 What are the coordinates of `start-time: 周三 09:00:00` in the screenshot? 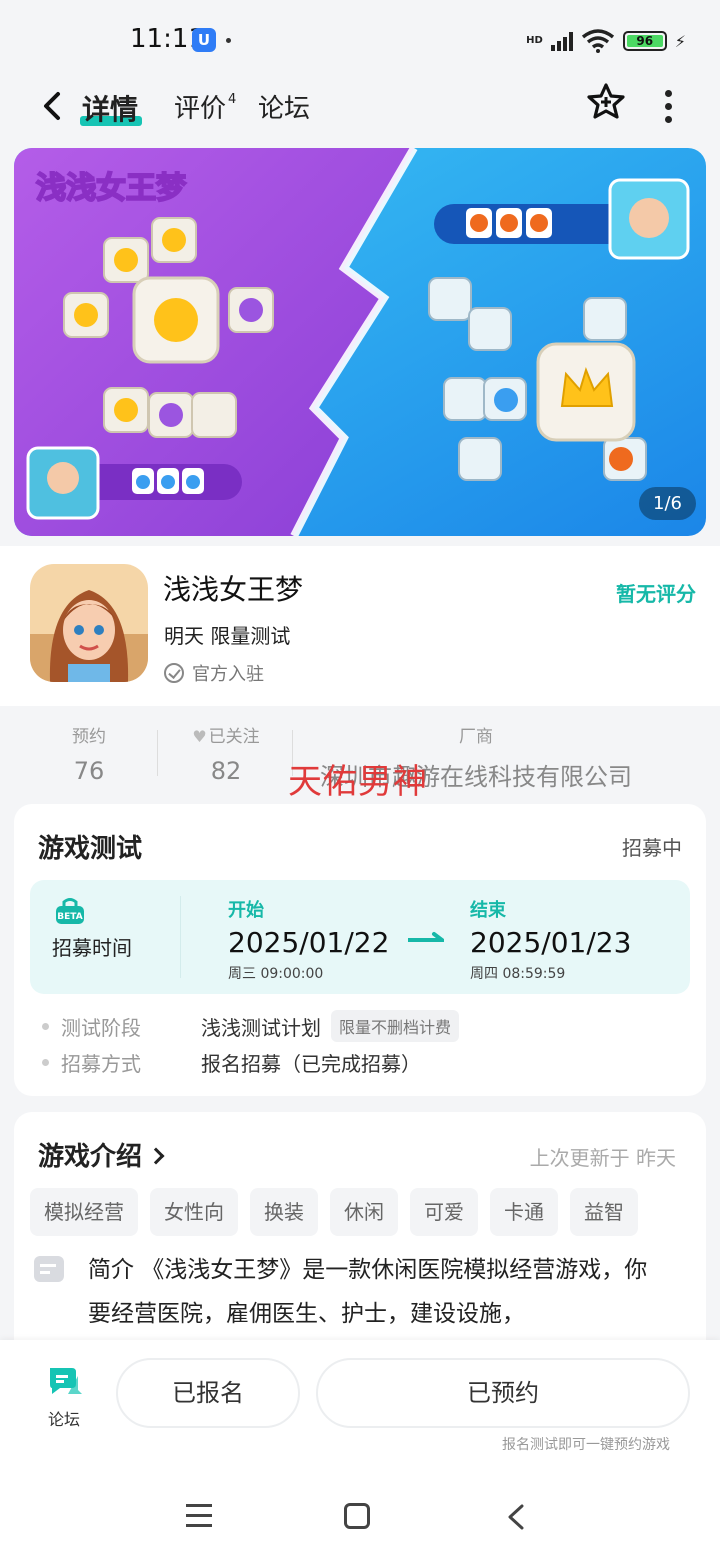 It's located at (276, 974).